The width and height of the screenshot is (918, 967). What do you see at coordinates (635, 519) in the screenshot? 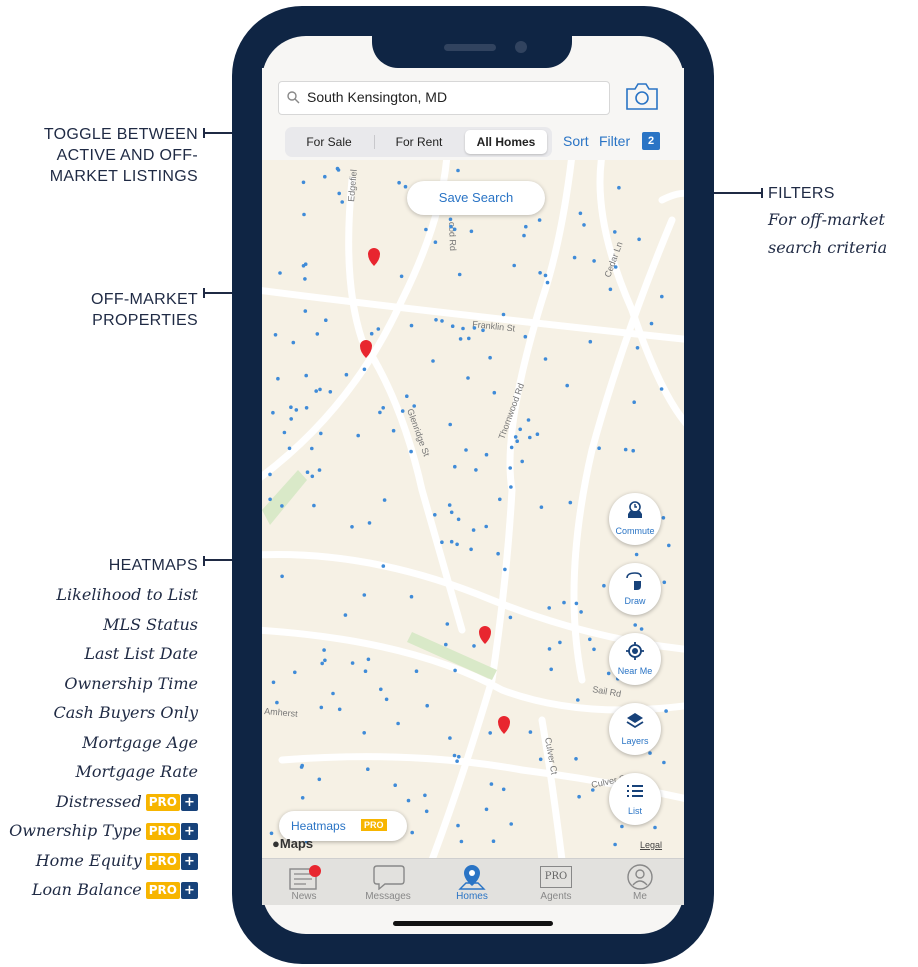
I see `commute-button: Commute` at bounding box center [635, 519].